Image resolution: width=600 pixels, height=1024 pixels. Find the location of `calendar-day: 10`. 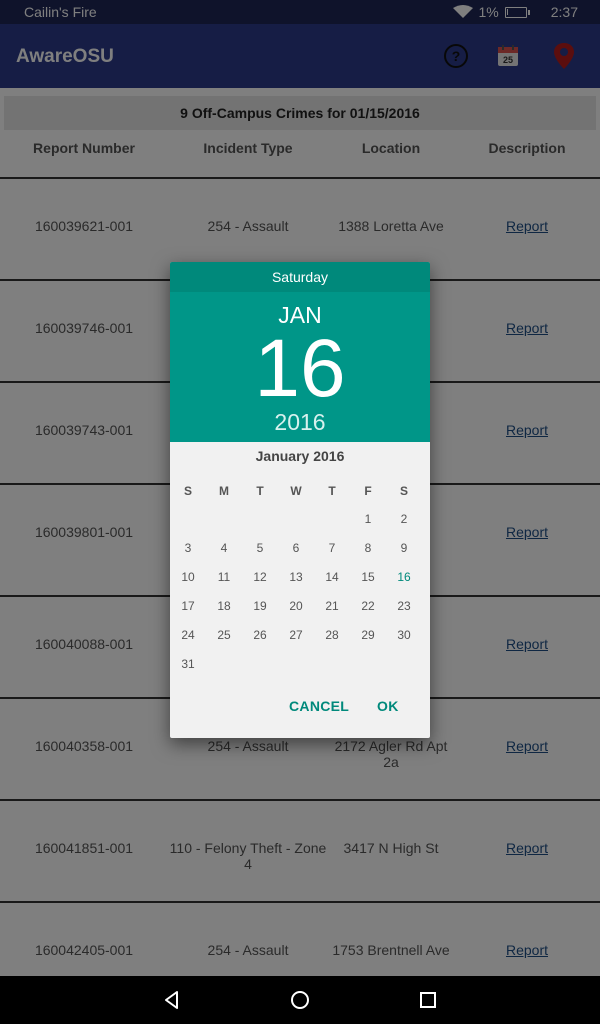

calendar-day: 10 is located at coordinates (188, 576).